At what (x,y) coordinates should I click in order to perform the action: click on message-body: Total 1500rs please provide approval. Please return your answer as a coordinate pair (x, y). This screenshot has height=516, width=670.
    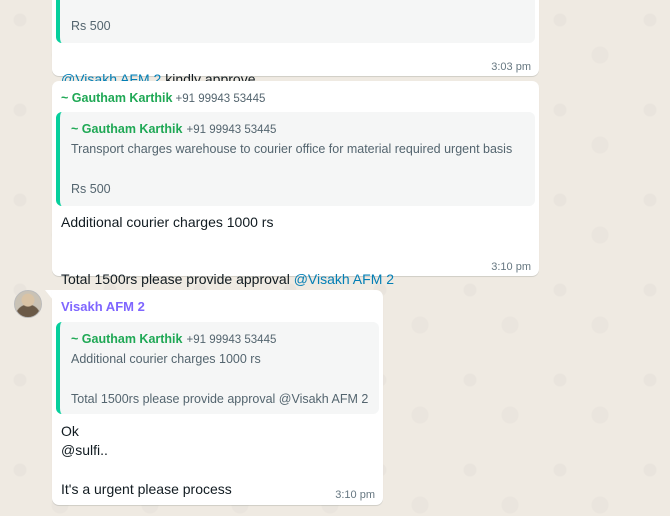
    Looking at the image, I should click on (177, 279).